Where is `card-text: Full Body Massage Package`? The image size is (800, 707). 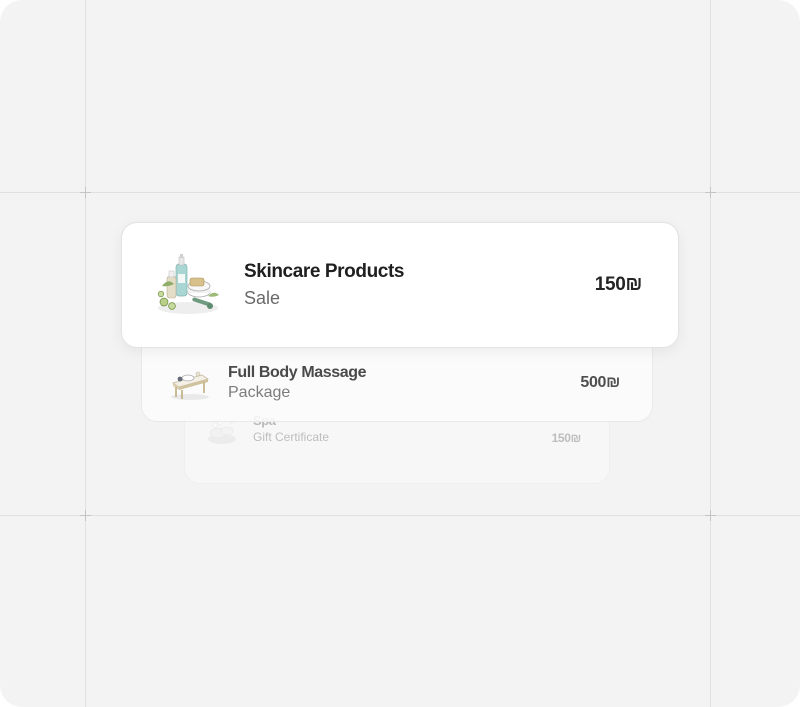
card-text: Full Body Massage Package is located at coordinates (404, 383).